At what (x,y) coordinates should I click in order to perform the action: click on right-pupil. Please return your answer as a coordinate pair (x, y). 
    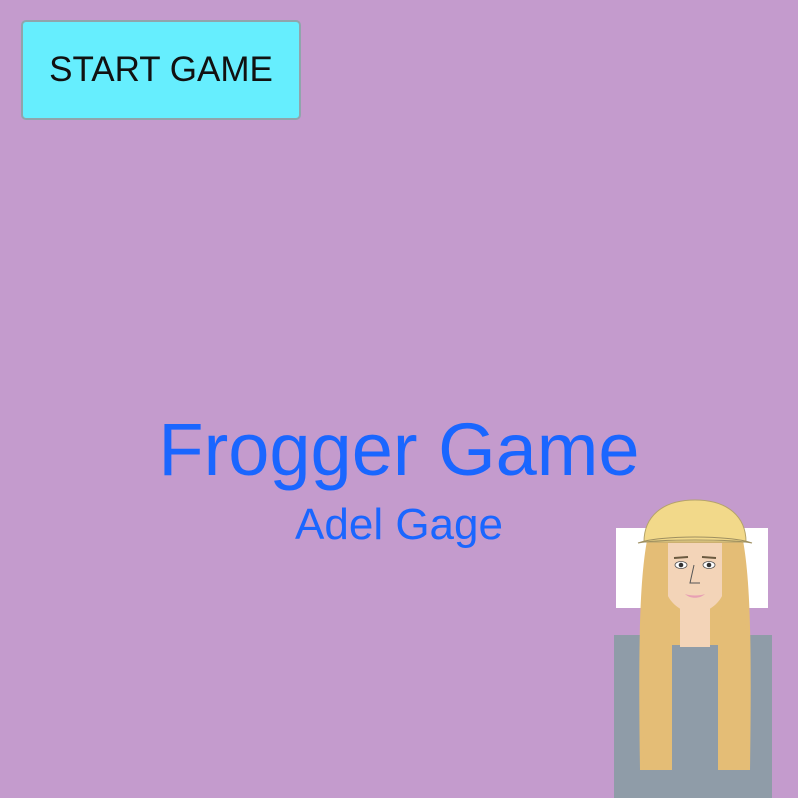
    Looking at the image, I should click on (709, 565).